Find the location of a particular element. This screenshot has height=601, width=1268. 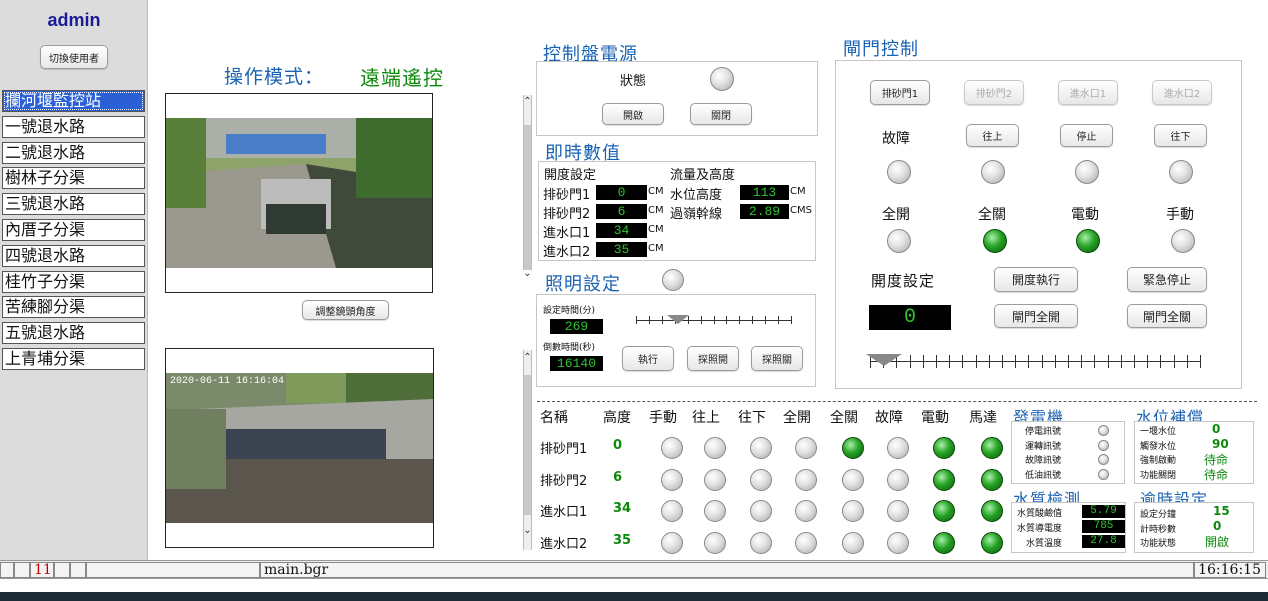

gate-down-button: 往下 is located at coordinates (1180, 135).